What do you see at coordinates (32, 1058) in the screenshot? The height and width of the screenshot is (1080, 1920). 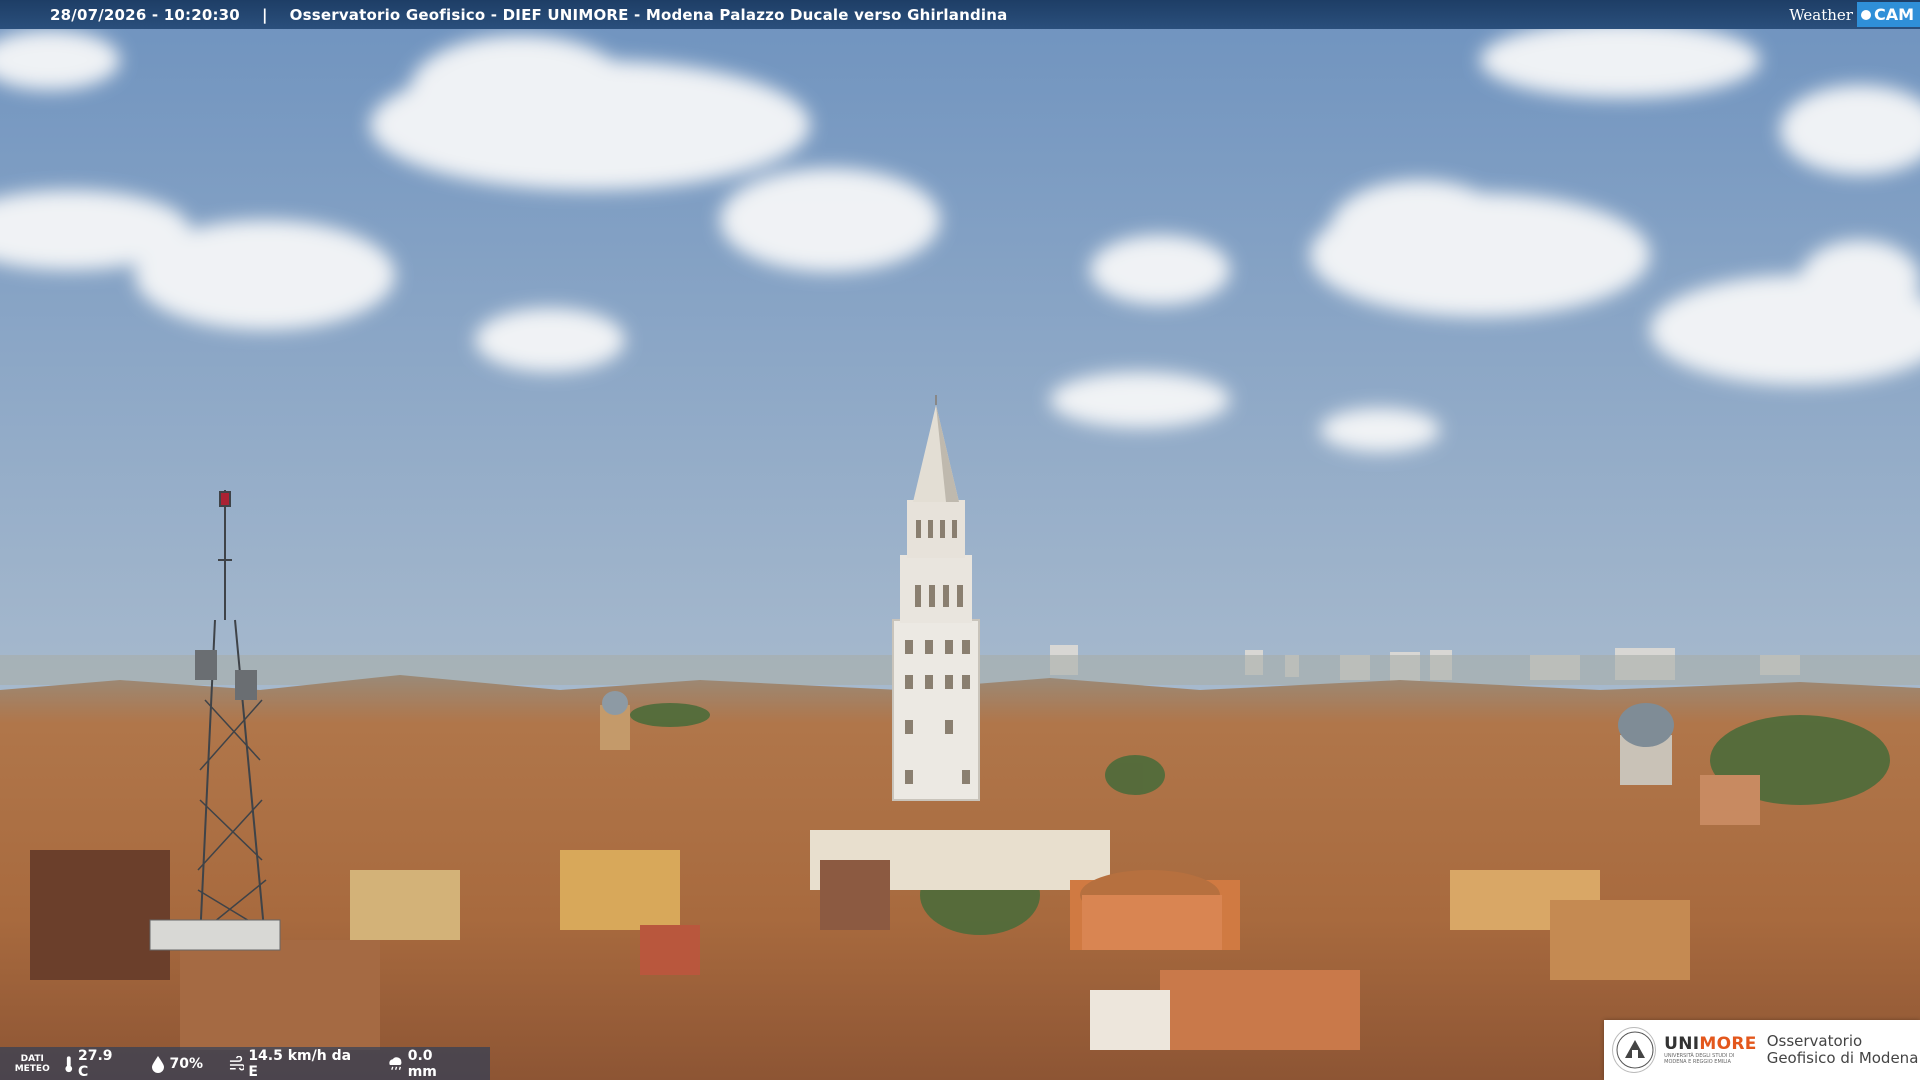 I see `meteo-label-line1: DATI` at bounding box center [32, 1058].